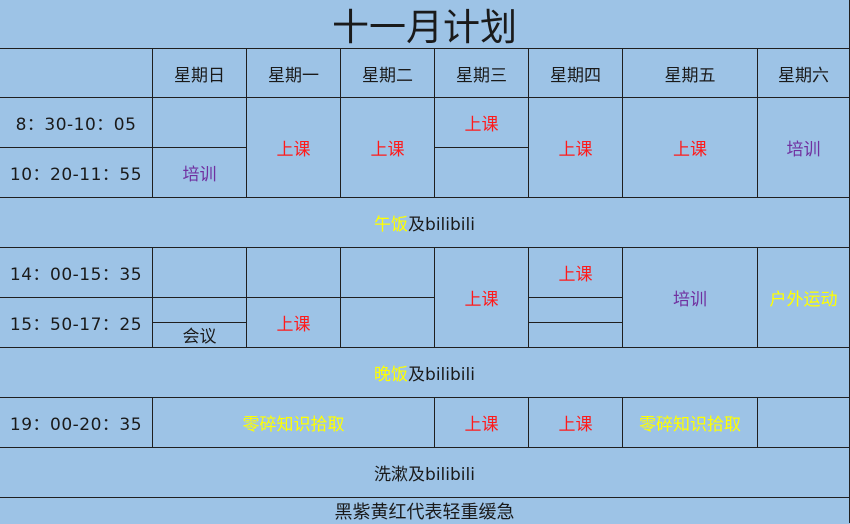 The width and height of the screenshot is (850, 524). What do you see at coordinates (200, 335) in the screenshot?
I see `sunday-slot-4-meeting: 会议` at bounding box center [200, 335].